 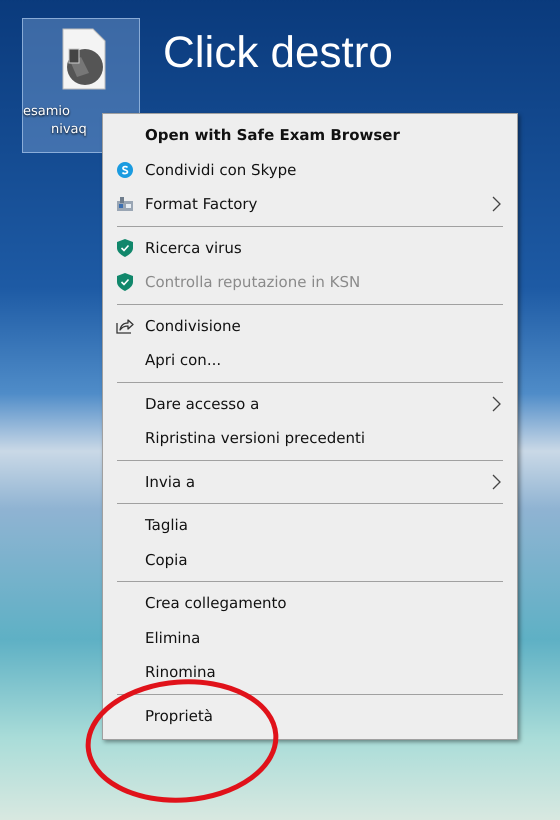 I want to click on file-name-label: nivaq, so click(x=68, y=130).